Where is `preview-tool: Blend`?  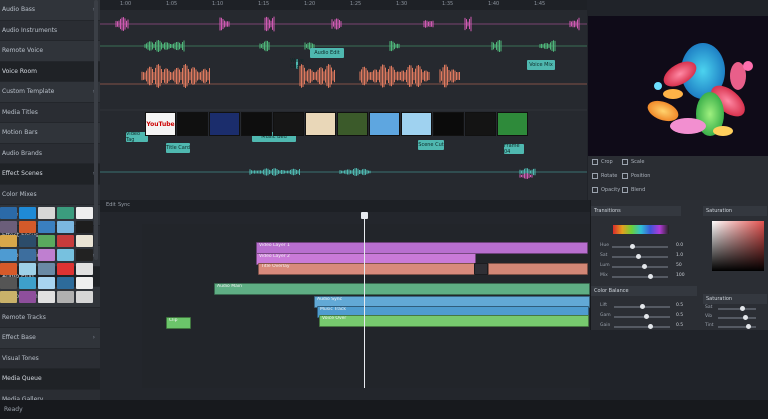 preview-tool: Blend is located at coordinates (633, 190).